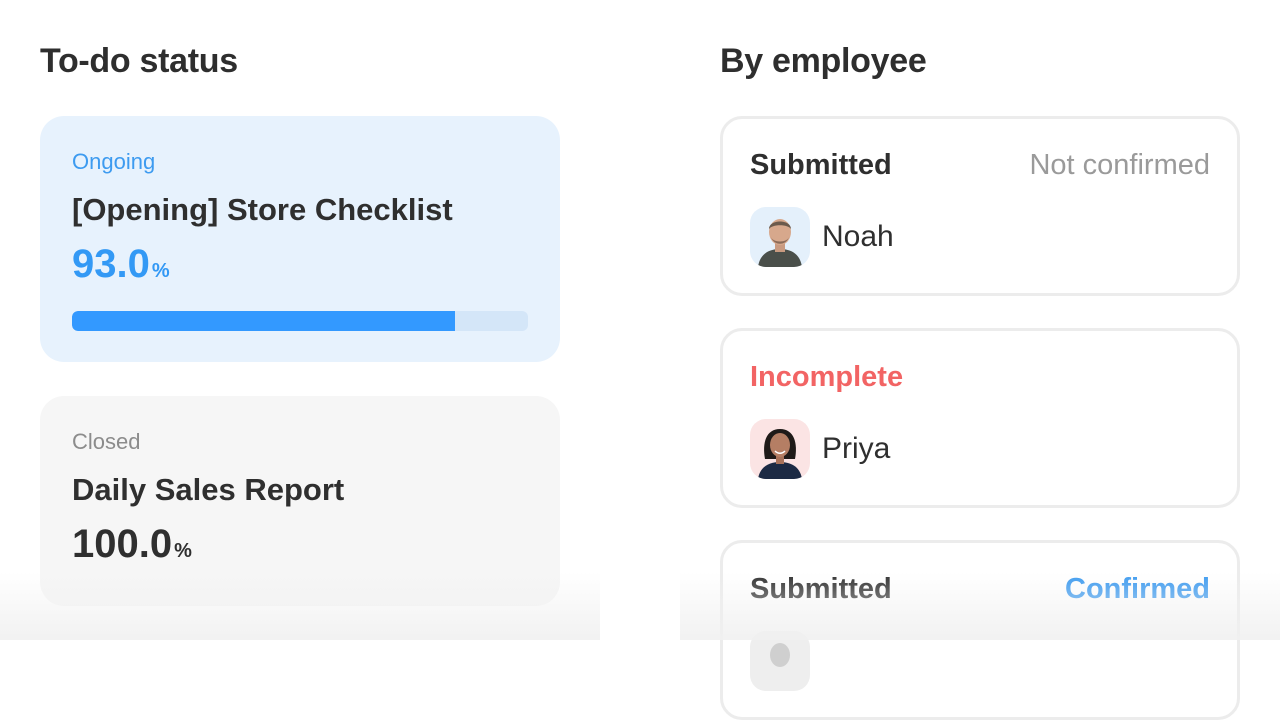  Describe the element at coordinates (300, 268) in the screenshot. I see `todo-percentage: 93.0%` at that location.